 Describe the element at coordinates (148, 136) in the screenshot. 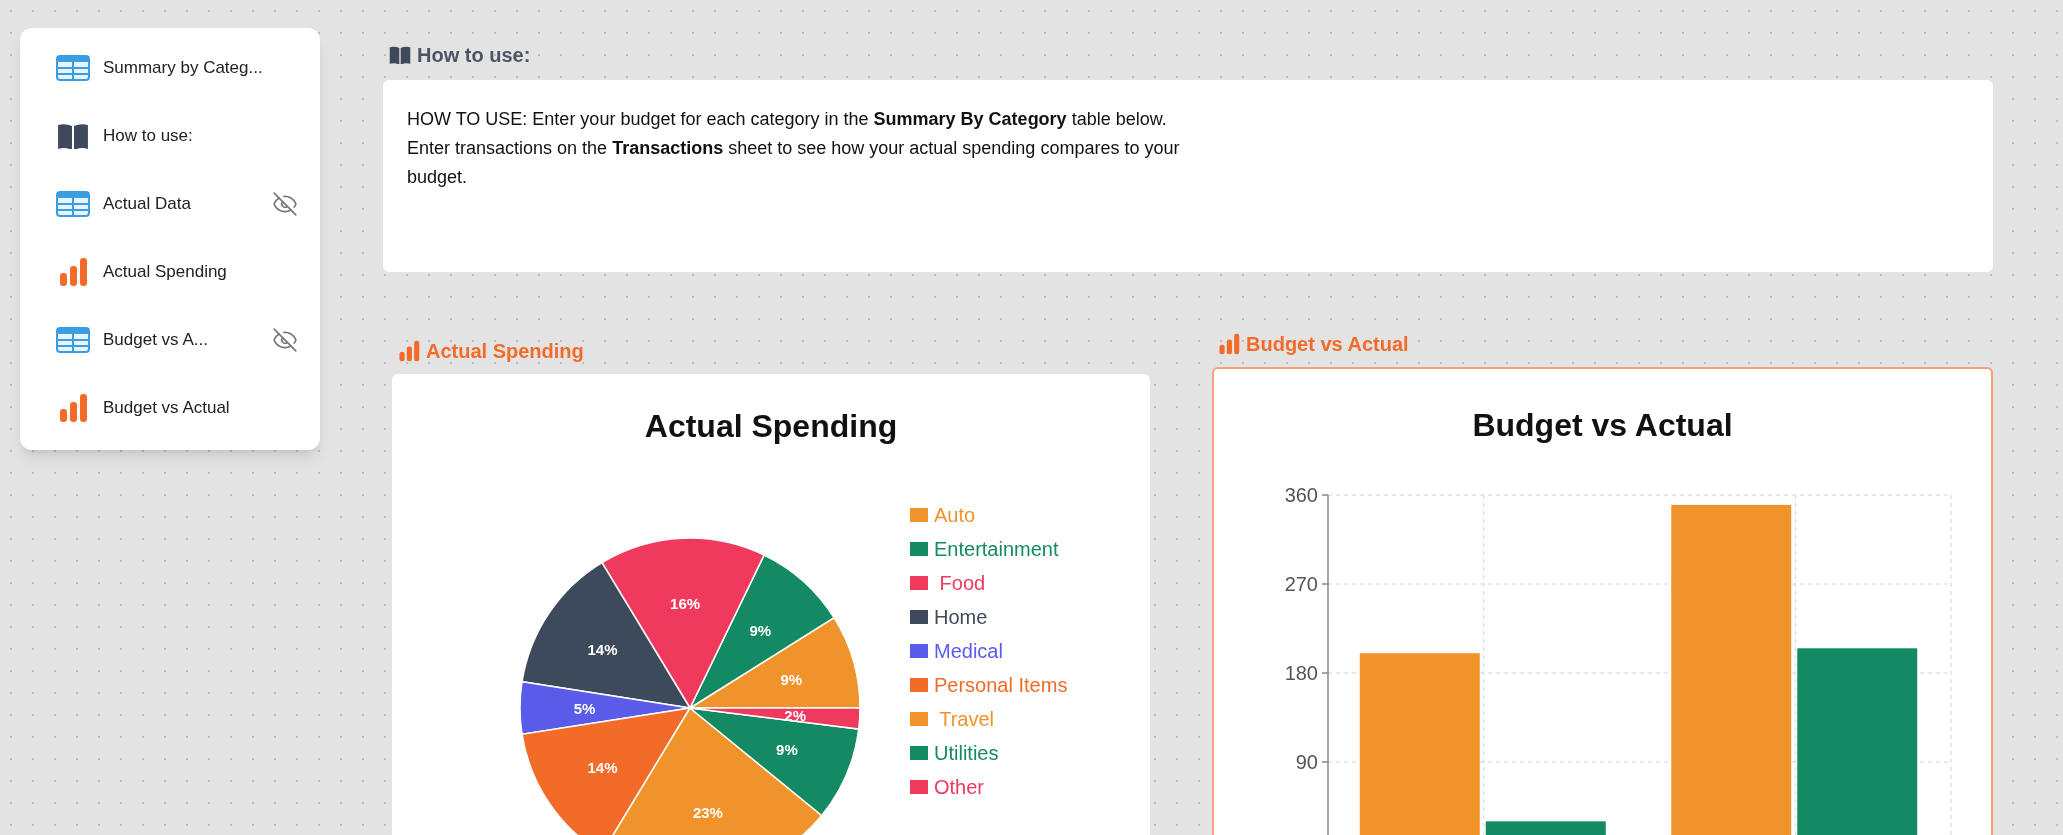

I see `sidebar-item-label: How to use:` at that location.